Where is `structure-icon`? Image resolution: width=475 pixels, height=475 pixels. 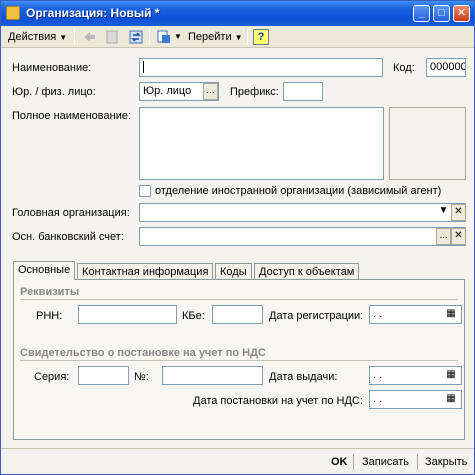
structure-icon is located at coordinates (164, 37).